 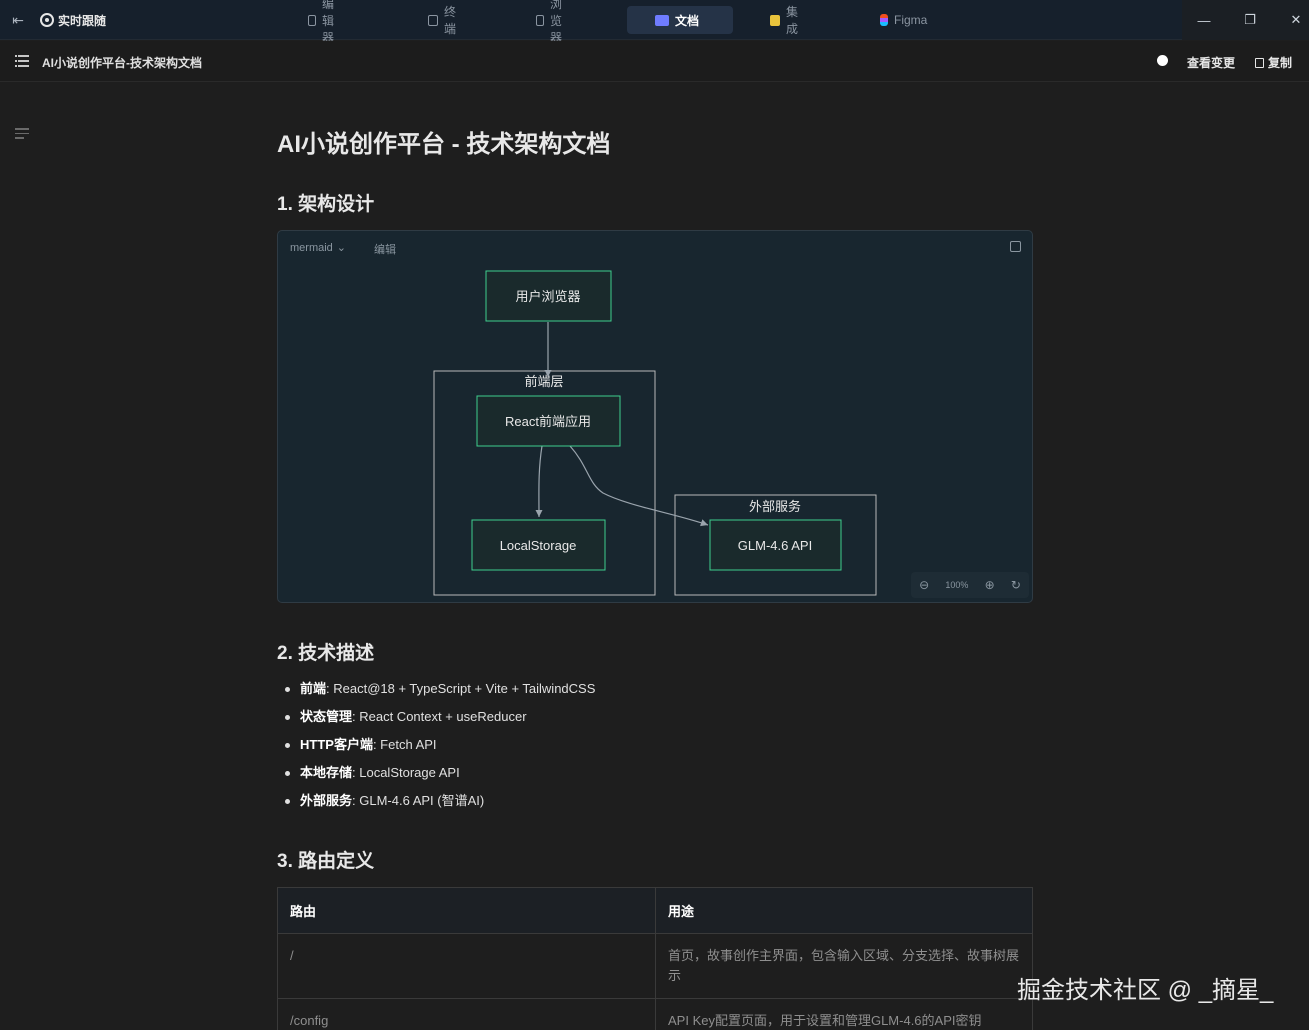 I want to click on view-changes-button: 查看变更, so click(x=1211, y=62).